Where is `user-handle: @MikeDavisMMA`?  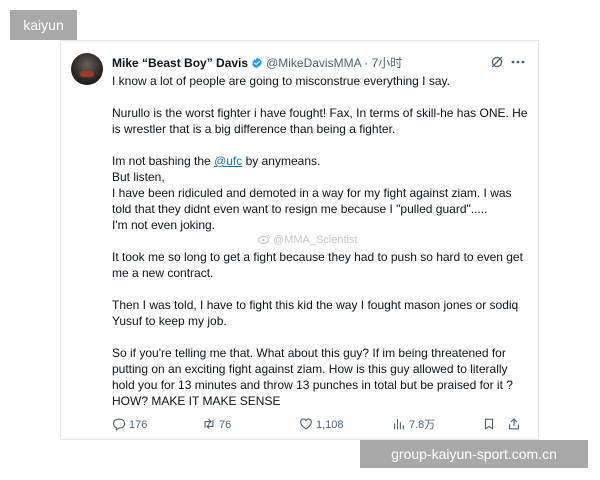 user-handle: @MikeDavisMMA is located at coordinates (313, 63).